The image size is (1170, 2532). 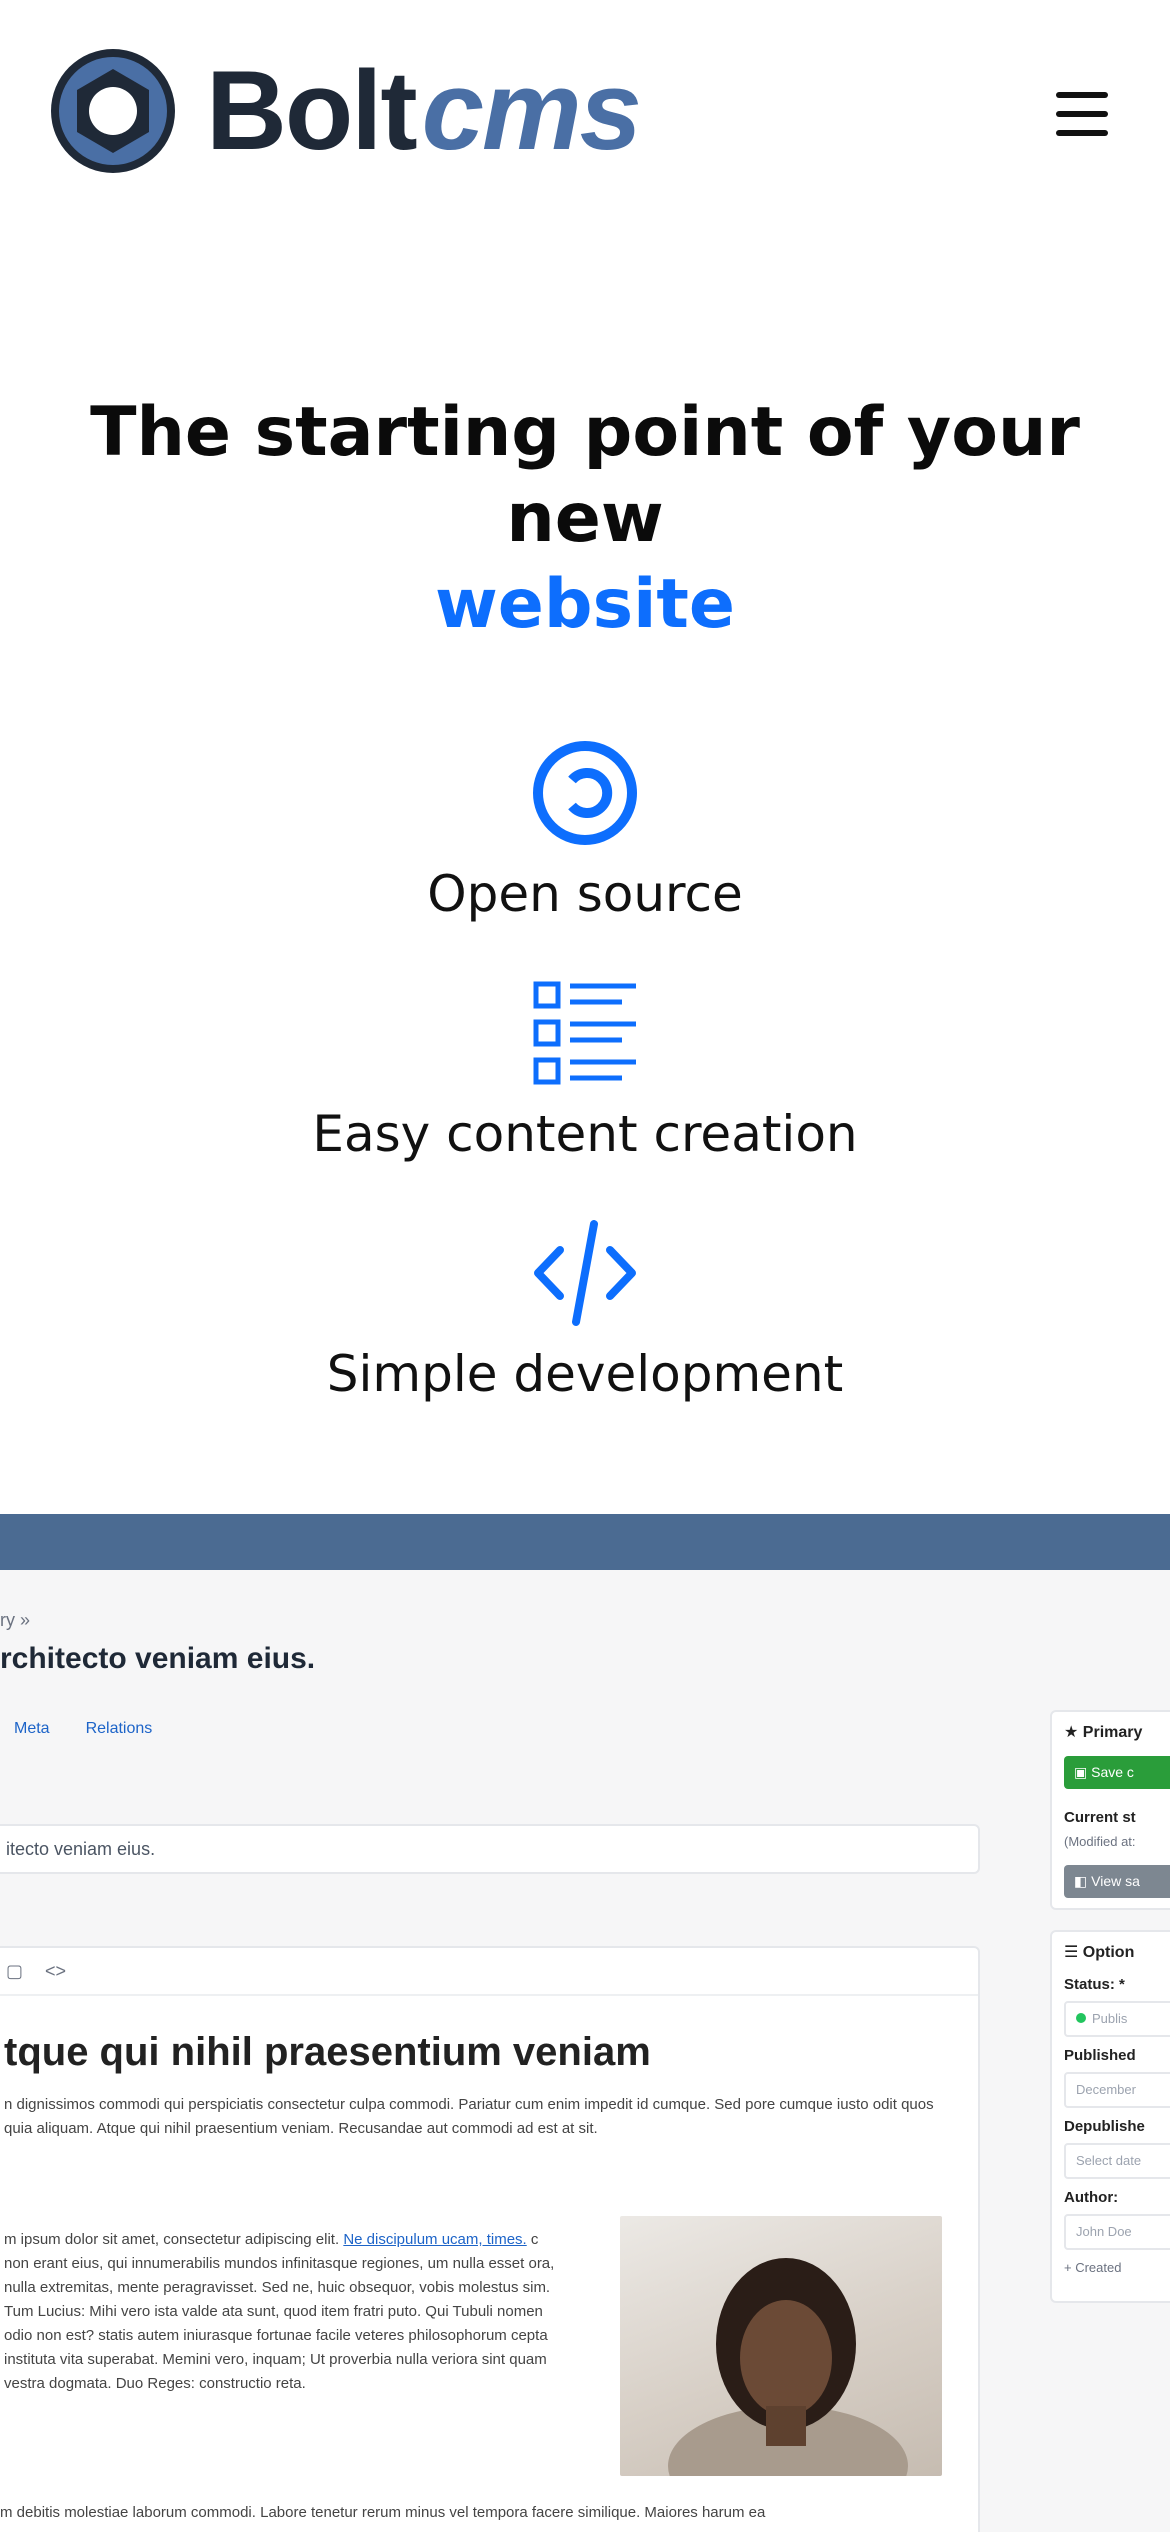 I want to click on preview-depublish-label: Depublishe, so click(x=1104, y=2126).